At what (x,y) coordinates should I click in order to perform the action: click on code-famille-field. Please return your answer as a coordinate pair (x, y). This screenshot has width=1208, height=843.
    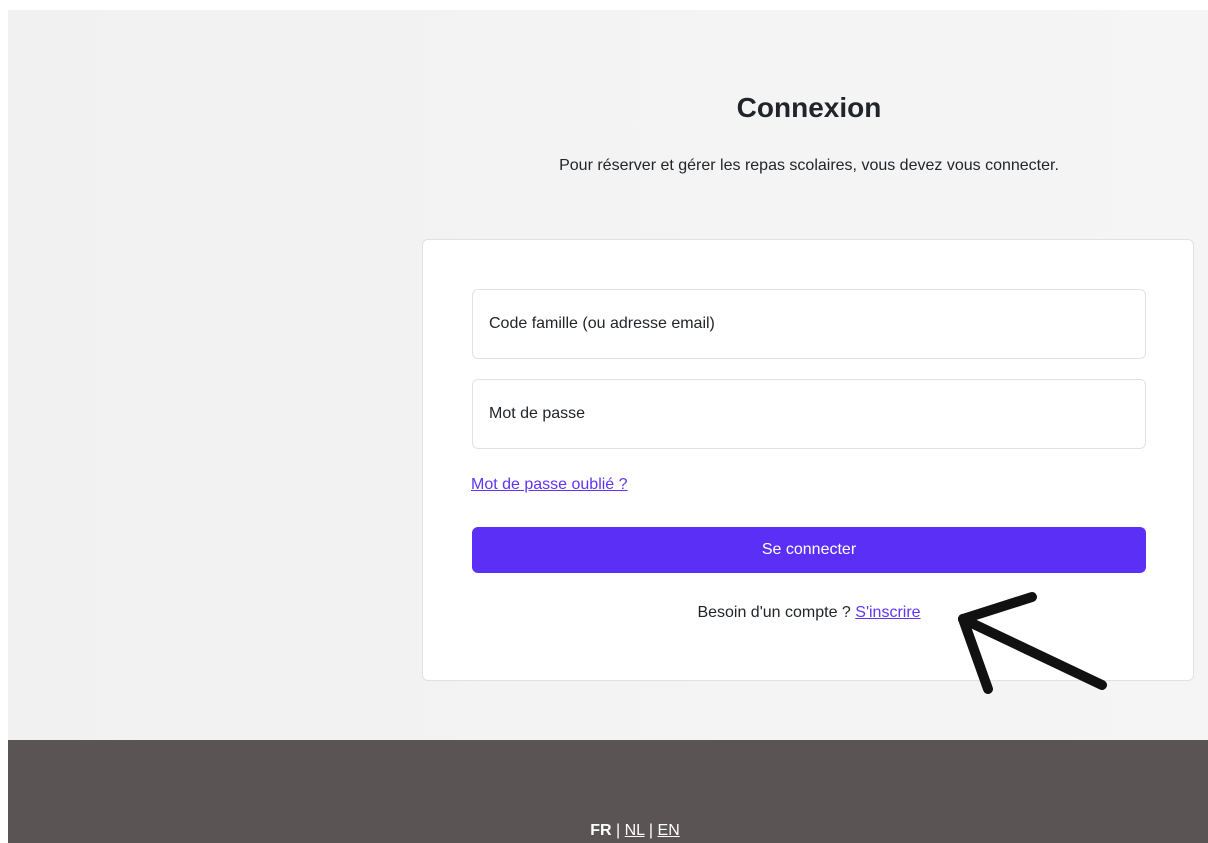
    Looking at the image, I should click on (809, 324).